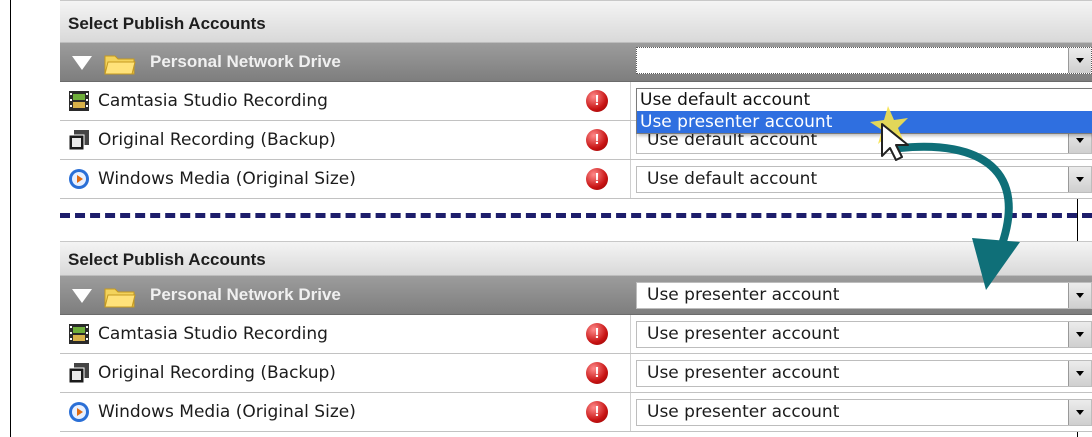 The height and width of the screenshot is (437, 1092). What do you see at coordinates (864, 100) in the screenshot?
I see `dropdown-option-default: Use default account` at bounding box center [864, 100].